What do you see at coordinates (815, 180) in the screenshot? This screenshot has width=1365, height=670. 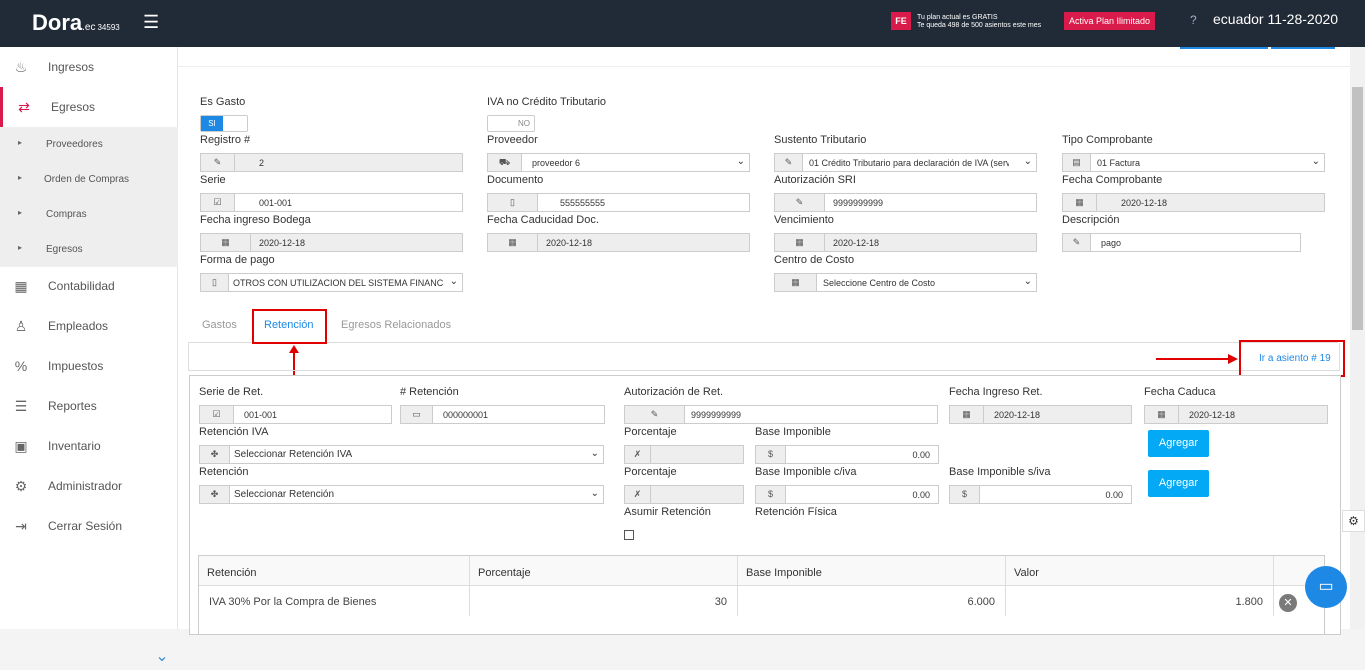 I see `autorizacion-sri-label: Autorización SRI` at bounding box center [815, 180].